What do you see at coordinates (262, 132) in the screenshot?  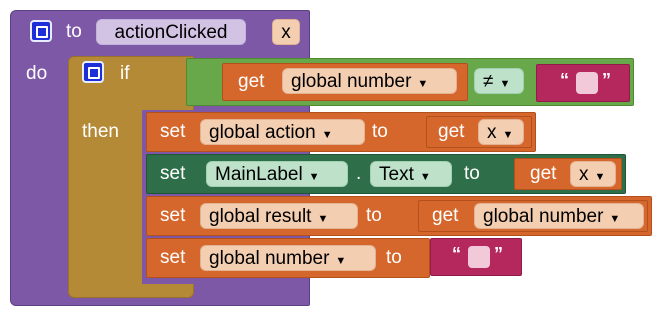 I see `set-target-label: global action` at bounding box center [262, 132].